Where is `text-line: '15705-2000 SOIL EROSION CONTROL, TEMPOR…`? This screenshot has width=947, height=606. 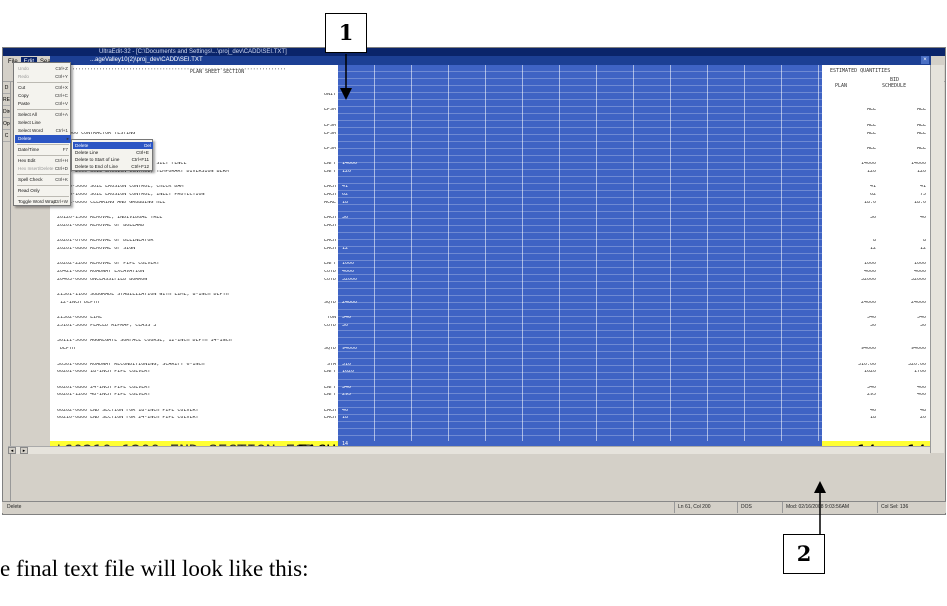
text-line: '15705-2000 SOIL EROSION CONTROL, TEMPOR… is located at coordinates (497, 171).